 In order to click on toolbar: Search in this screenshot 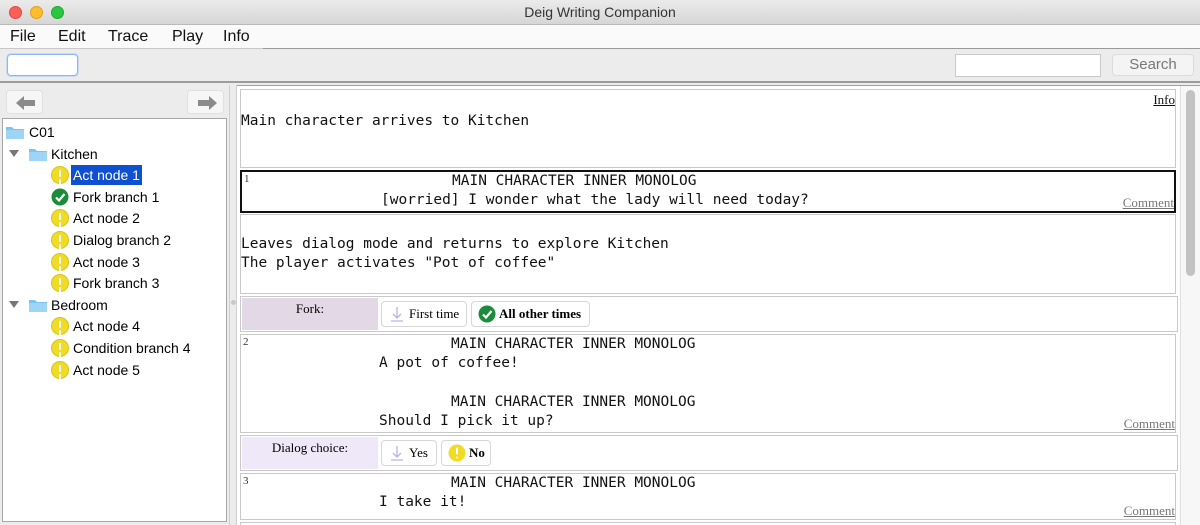, I will do `click(600, 66)`.